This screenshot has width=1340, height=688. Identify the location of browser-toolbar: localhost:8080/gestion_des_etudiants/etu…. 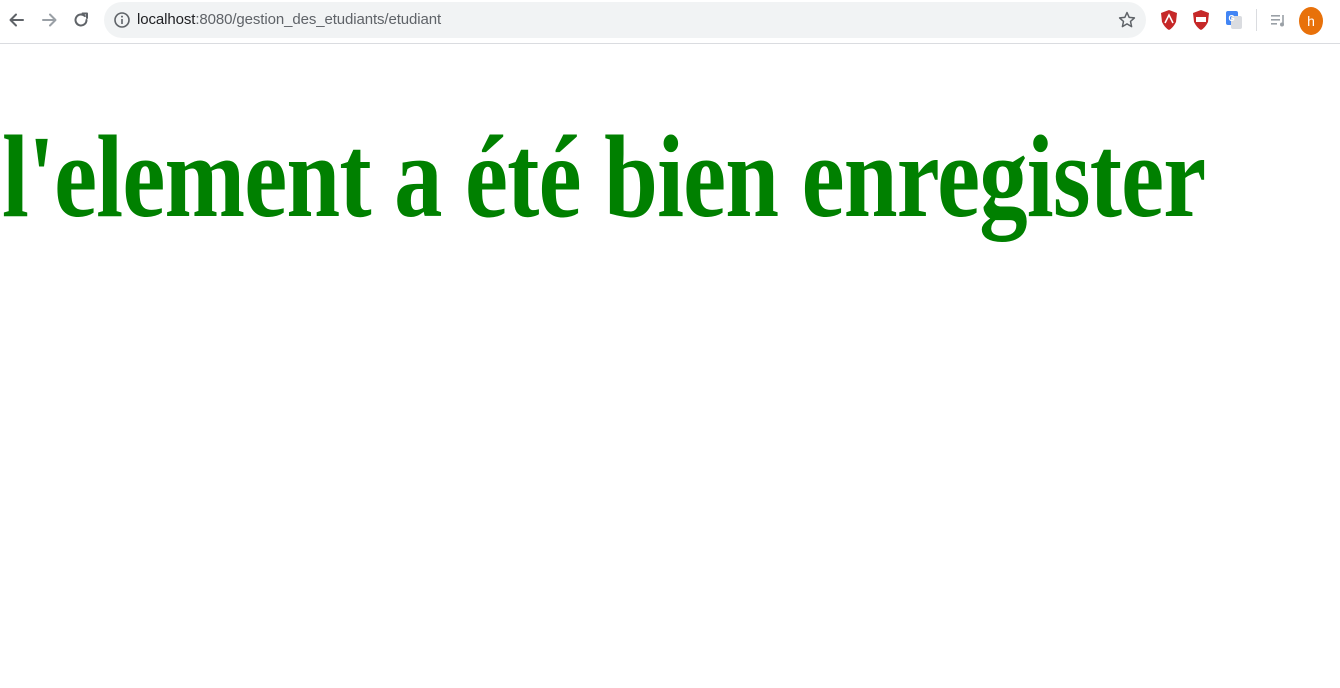
(670, 22).